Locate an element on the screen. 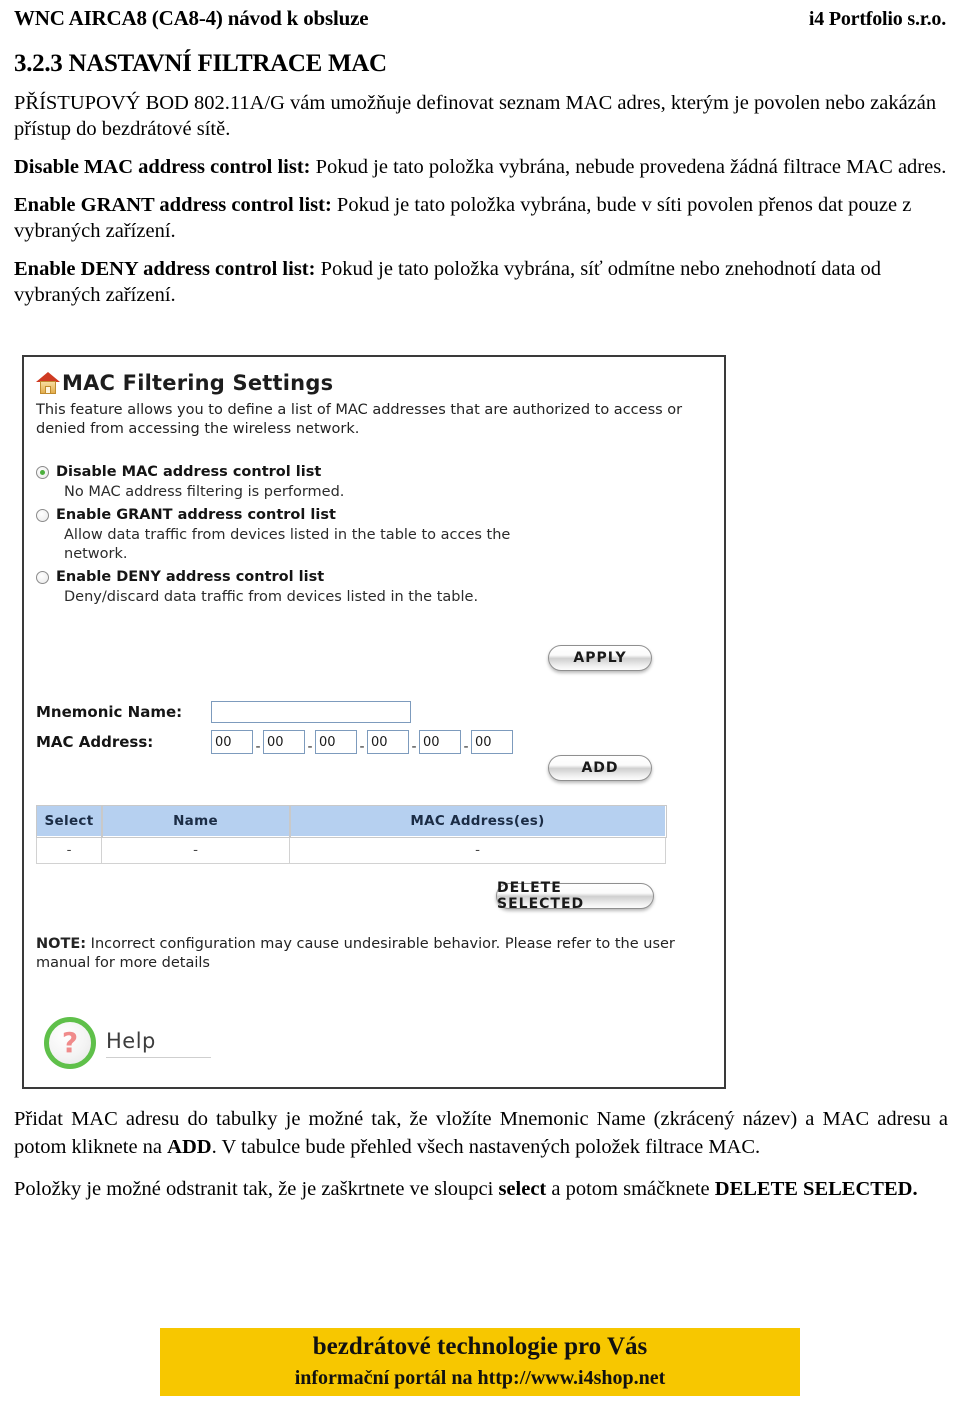  mac-octet-4: 00 is located at coordinates (388, 742).